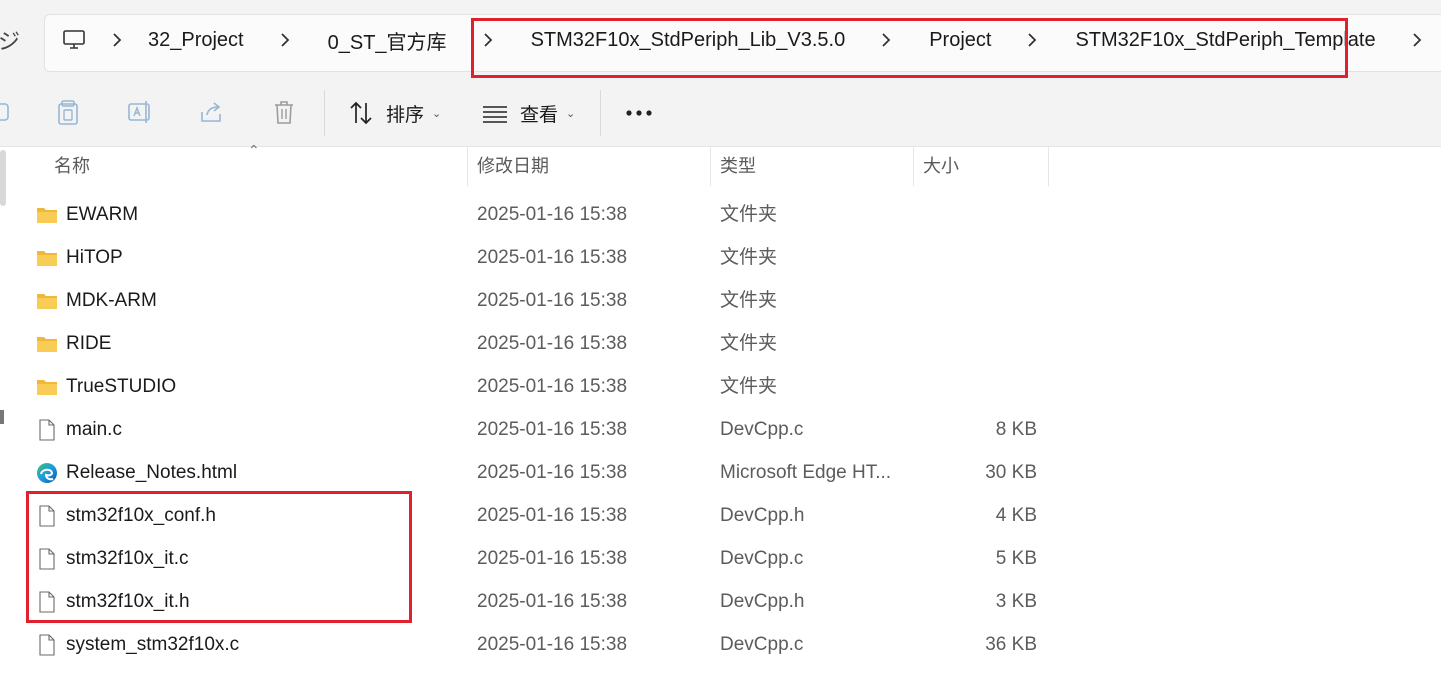 Image resolution: width=1441 pixels, height=699 pixels. I want to click on view-icon, so click(495, 114).